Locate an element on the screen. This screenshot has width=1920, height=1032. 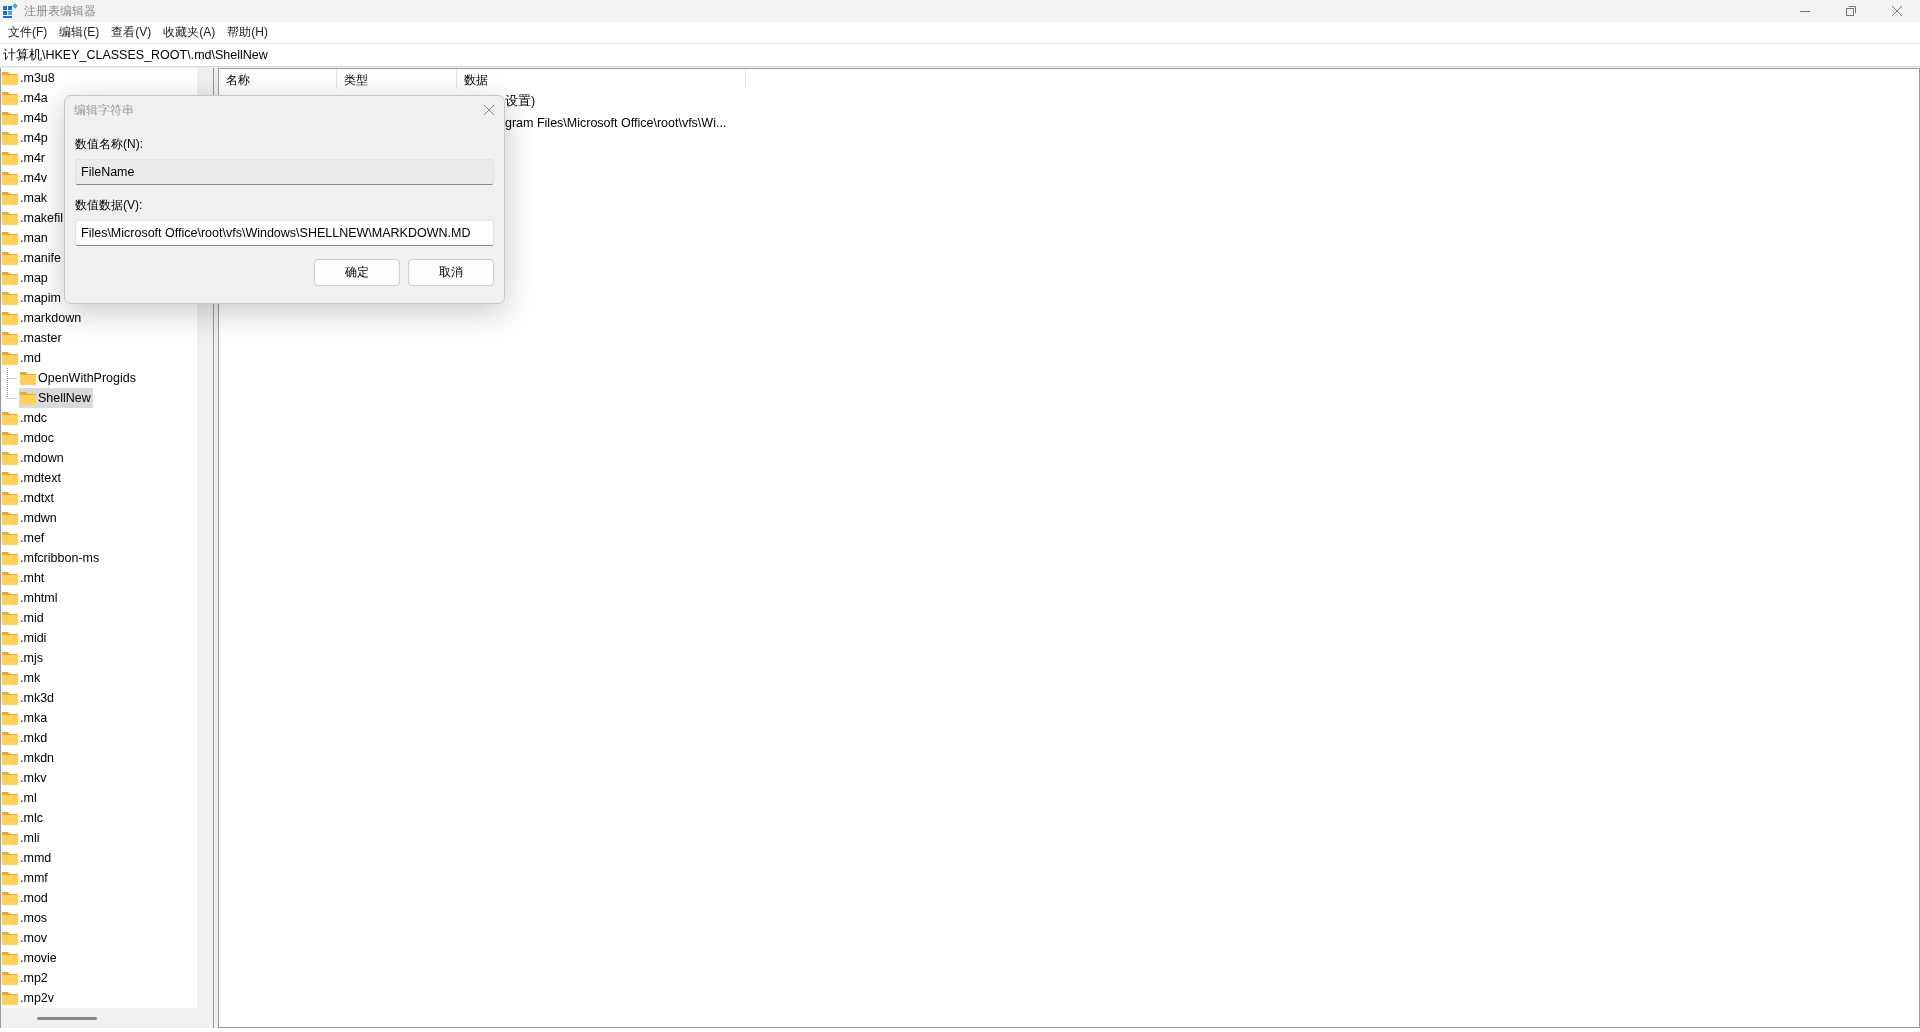
tree-item: .mkdn is located at coordinates (29, 758).